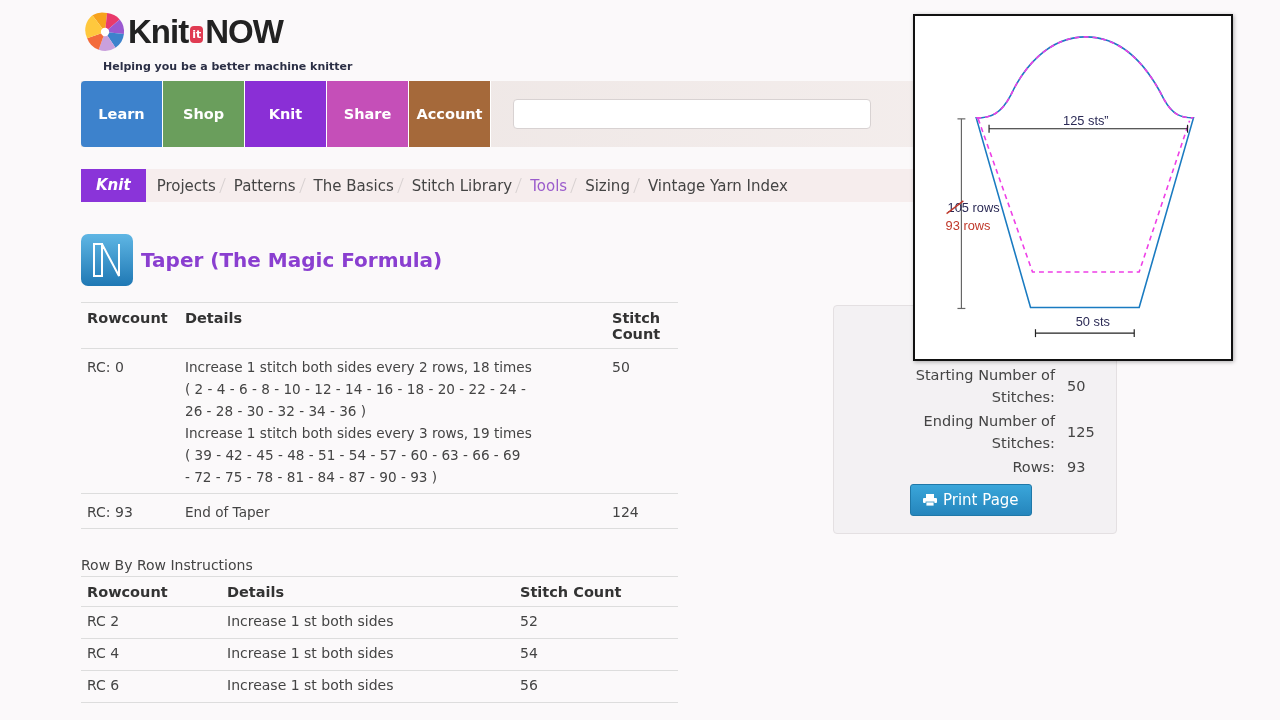 This screenshot has height=720, width=1280. Describe the element at coordinates (692, 114) in the screenshot. I see `search-field` at that location.